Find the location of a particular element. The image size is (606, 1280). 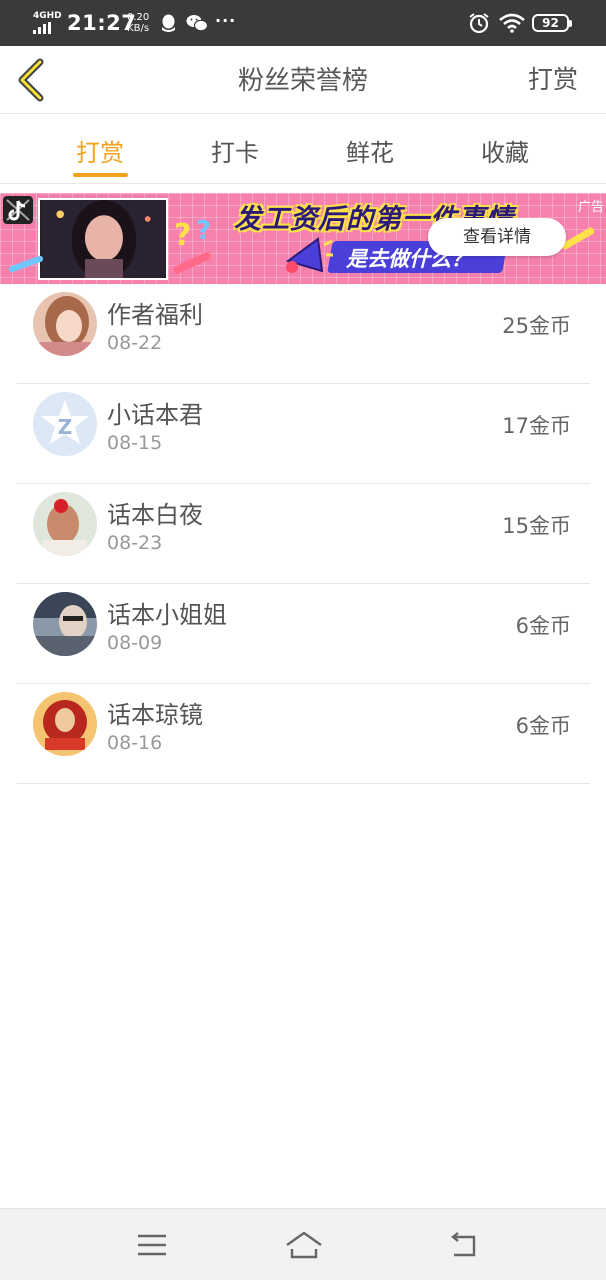

home-icon is located at coordinates (304, 1245).